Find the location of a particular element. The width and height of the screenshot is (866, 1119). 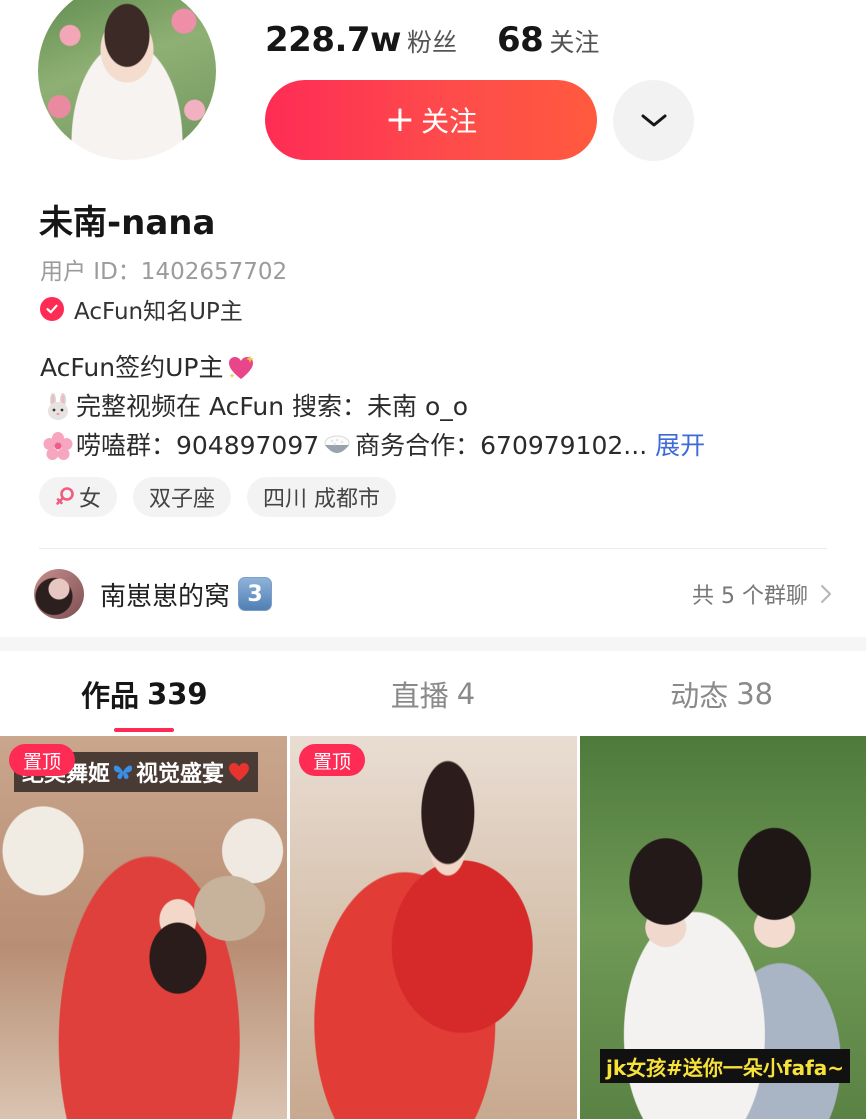

following-label: 关注 is located at coordinates (574, 42).